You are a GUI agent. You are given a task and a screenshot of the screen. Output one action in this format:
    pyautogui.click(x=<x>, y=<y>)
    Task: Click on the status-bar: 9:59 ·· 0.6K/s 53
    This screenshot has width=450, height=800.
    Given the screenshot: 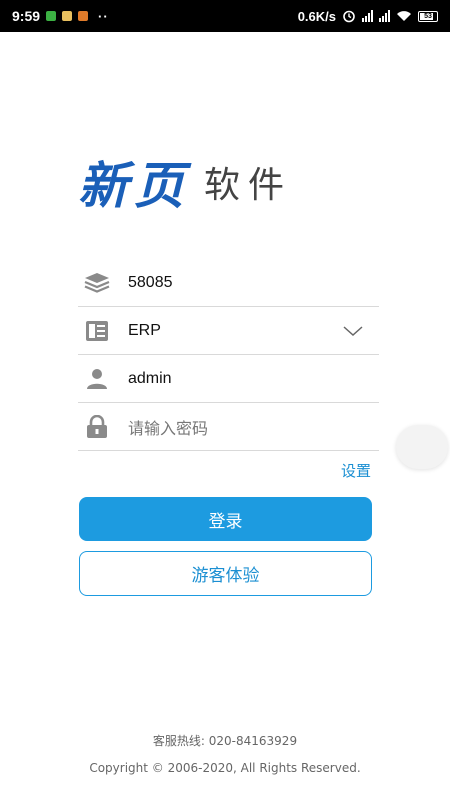 What is the action you would take?
    pyautogui.click(x=225, y=16)
    